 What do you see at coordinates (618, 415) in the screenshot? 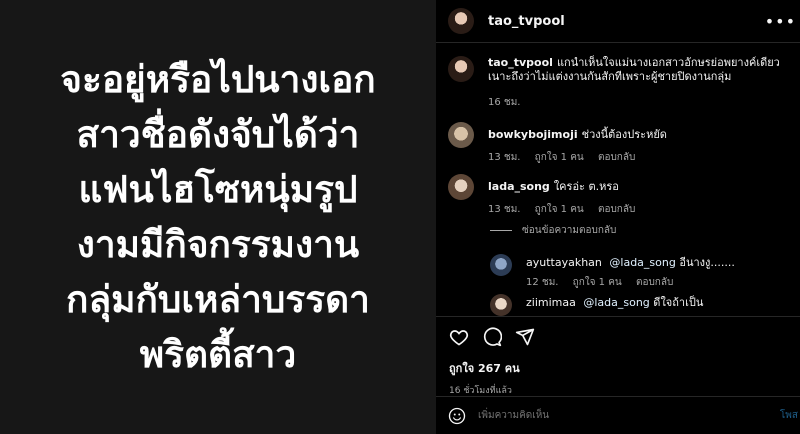
I see `comment-input-bar: เพิ่มความคิดเห็น โพส` at bounding box center [618, 415].